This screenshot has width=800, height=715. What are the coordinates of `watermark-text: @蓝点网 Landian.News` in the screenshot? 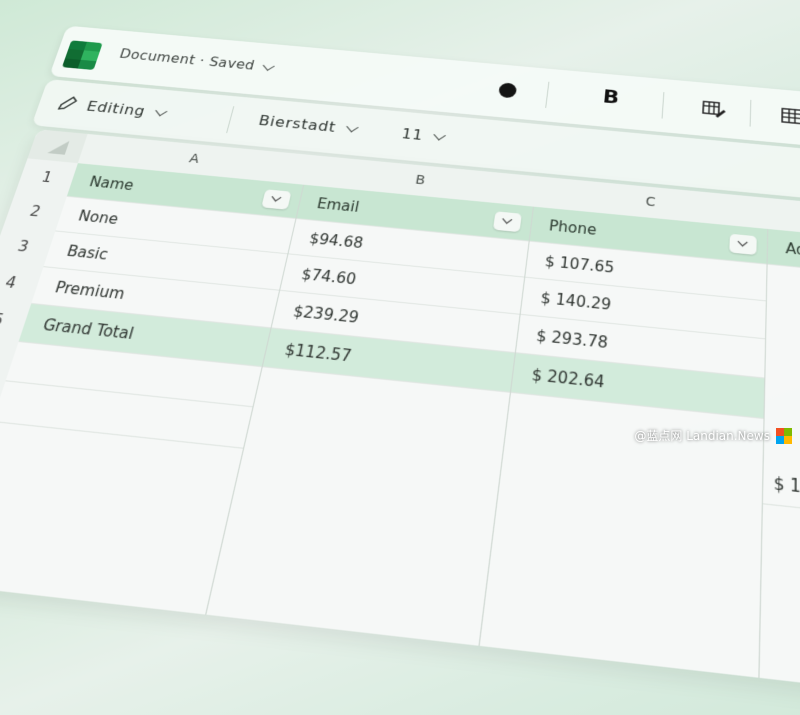 It's located at (702, 435).